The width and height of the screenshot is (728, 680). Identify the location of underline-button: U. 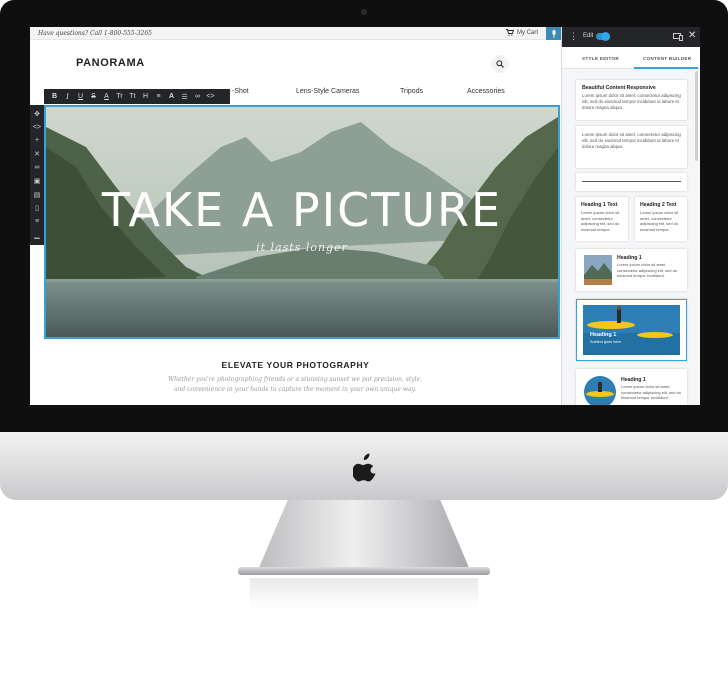
(80, 96).